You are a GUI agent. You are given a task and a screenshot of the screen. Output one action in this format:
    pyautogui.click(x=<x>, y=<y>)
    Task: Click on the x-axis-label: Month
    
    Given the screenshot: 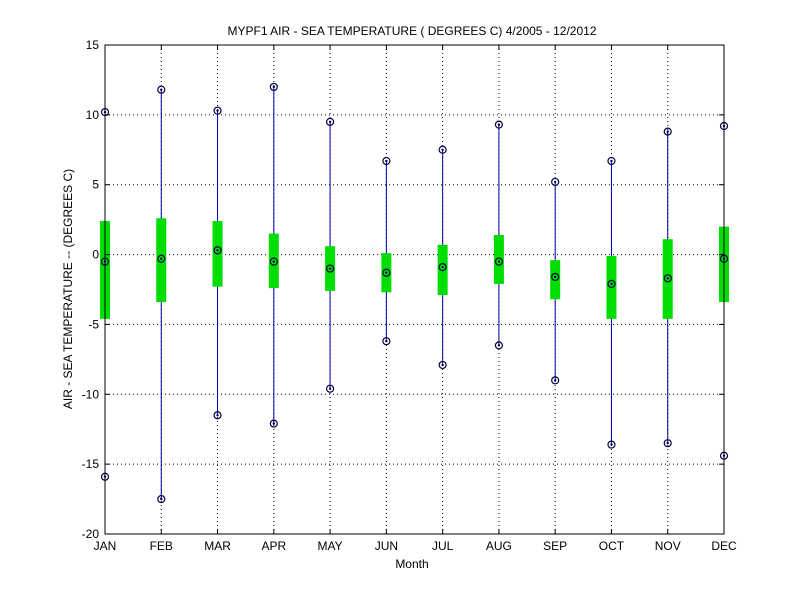 What is the action you would take?
    pyautogui.click(x=411, y=564)
    